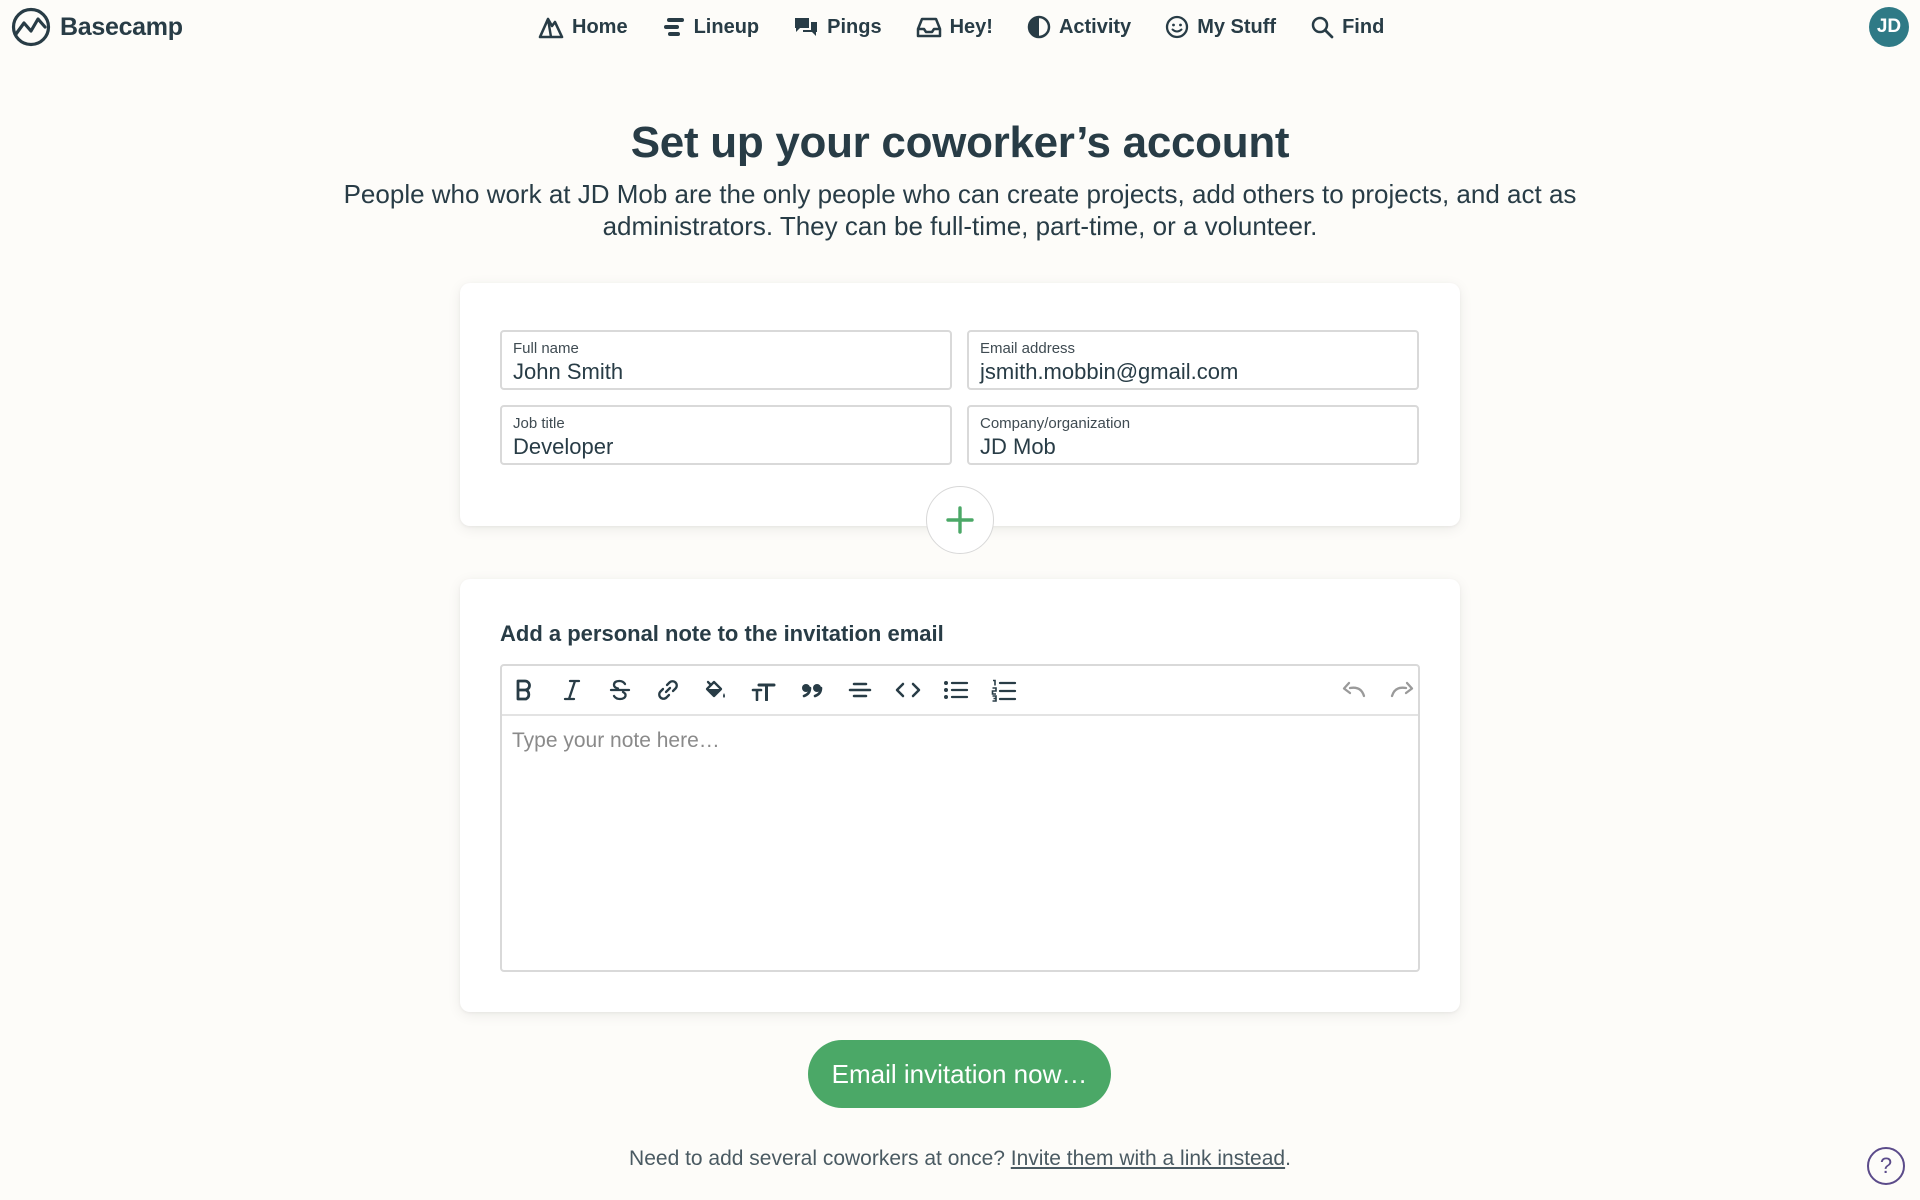  I want to click on page-title: Set up your coworker’s account, so click(960, 142).